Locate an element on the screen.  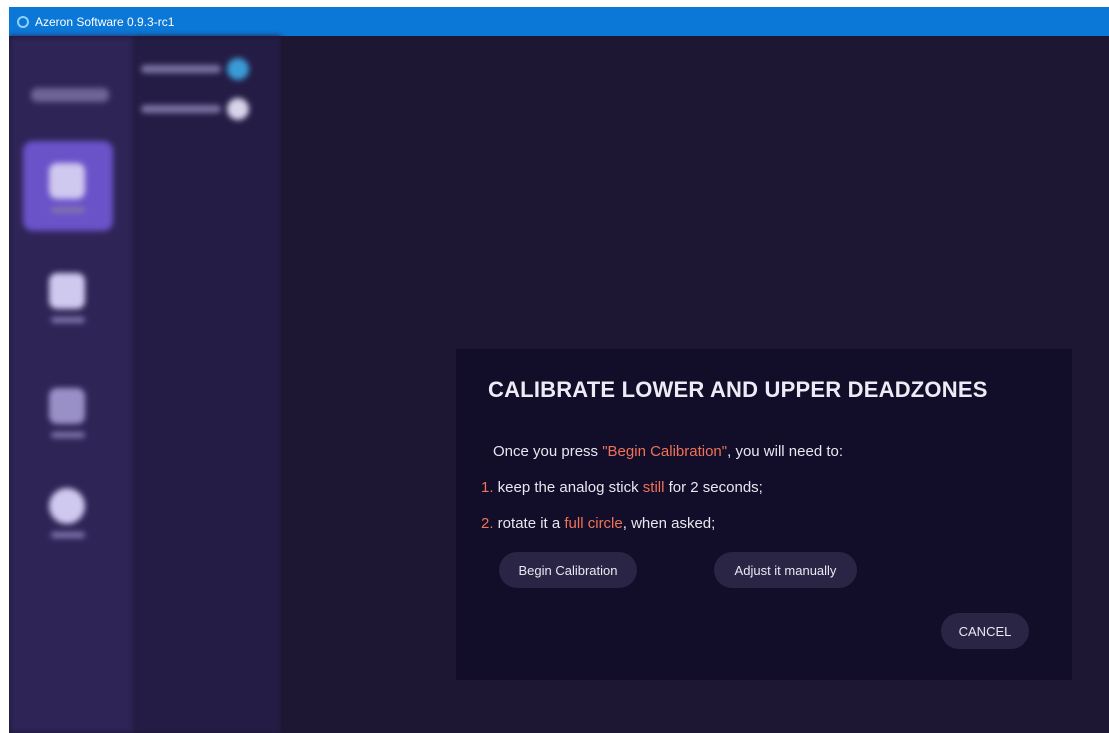
step-2-text: 2. rotate it a full circle, when asked; is located at coordinates (598, 523).